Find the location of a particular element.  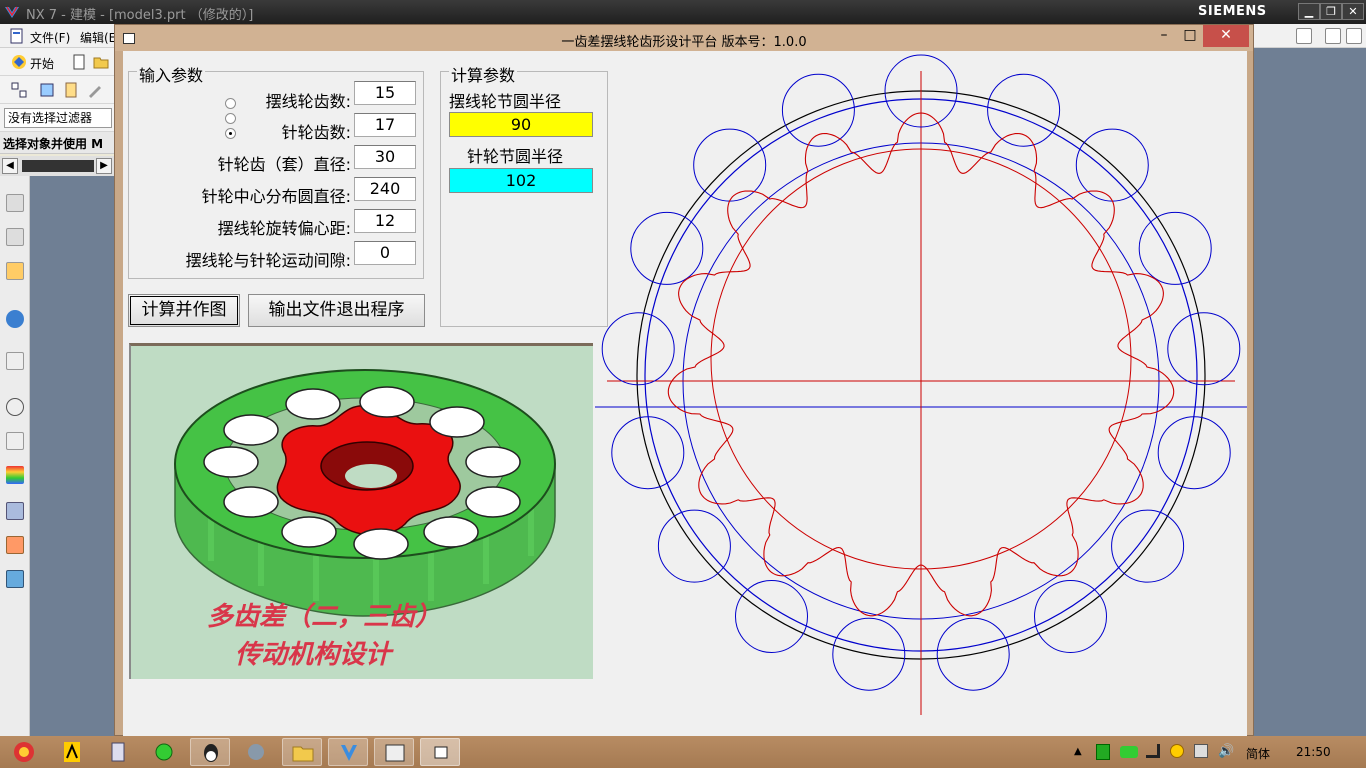

nx-scrollbar: ◀ ▶ is located at coordinates (57, 166).